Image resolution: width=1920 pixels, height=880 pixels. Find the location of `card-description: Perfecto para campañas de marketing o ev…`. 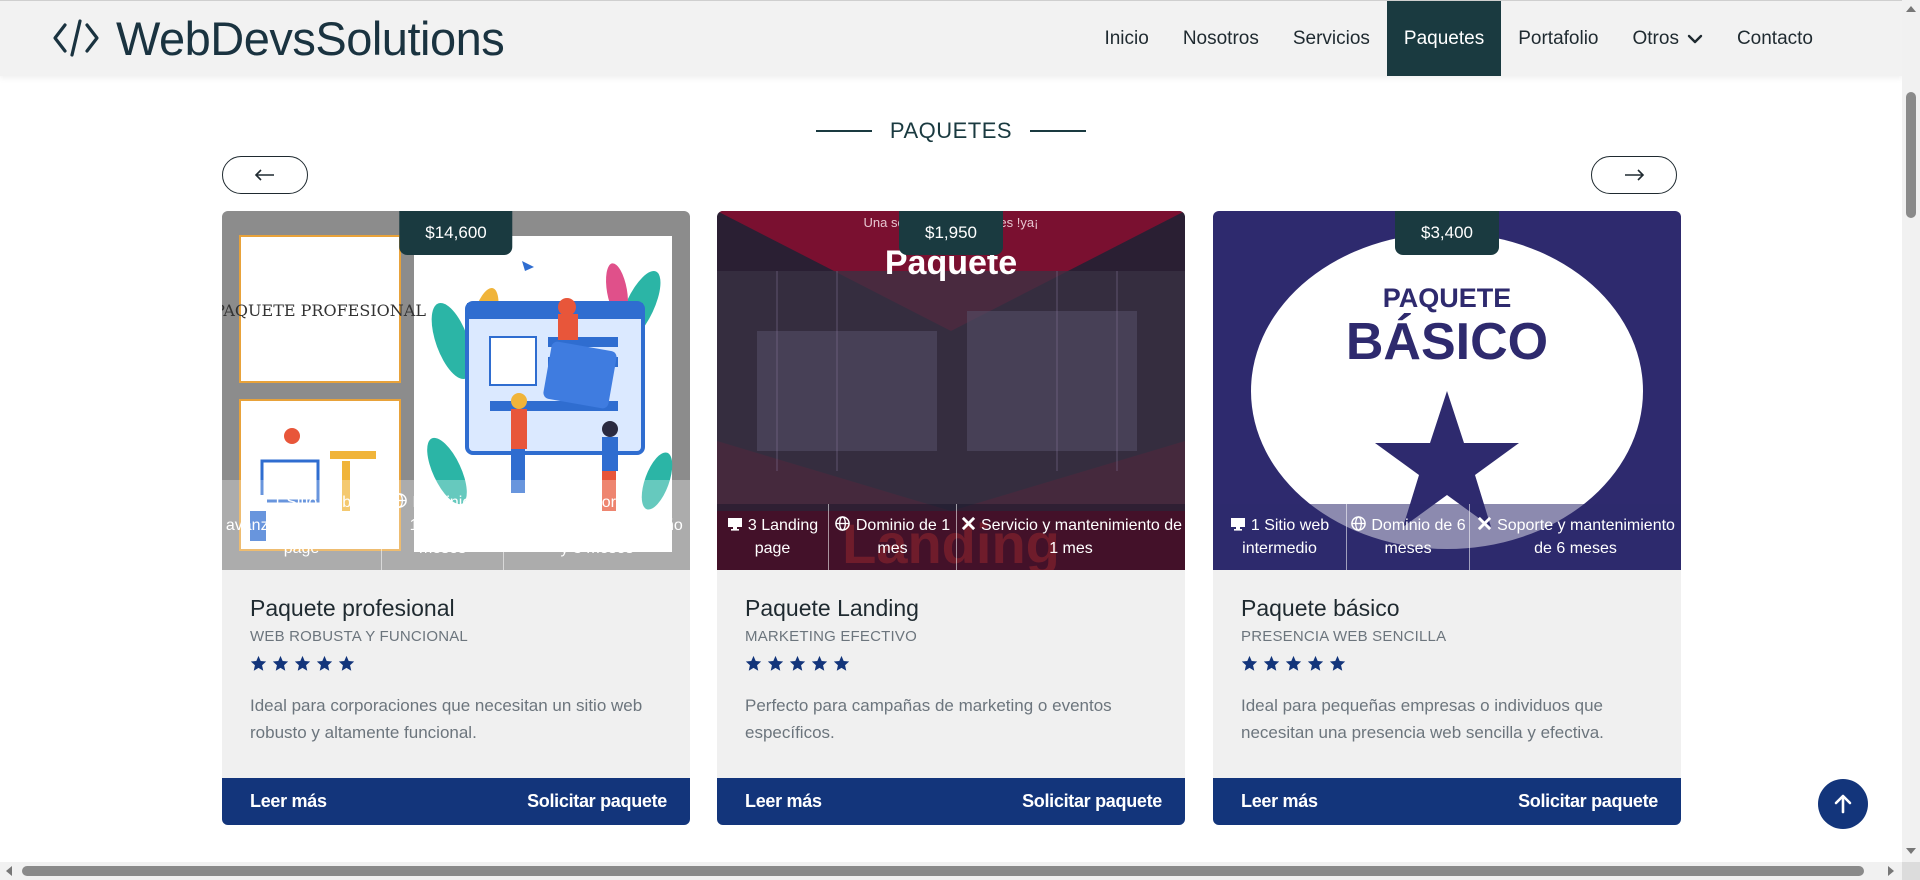

card-description: Perfecto para campañas de marketing o ev… is located at coordinates (928, 719).